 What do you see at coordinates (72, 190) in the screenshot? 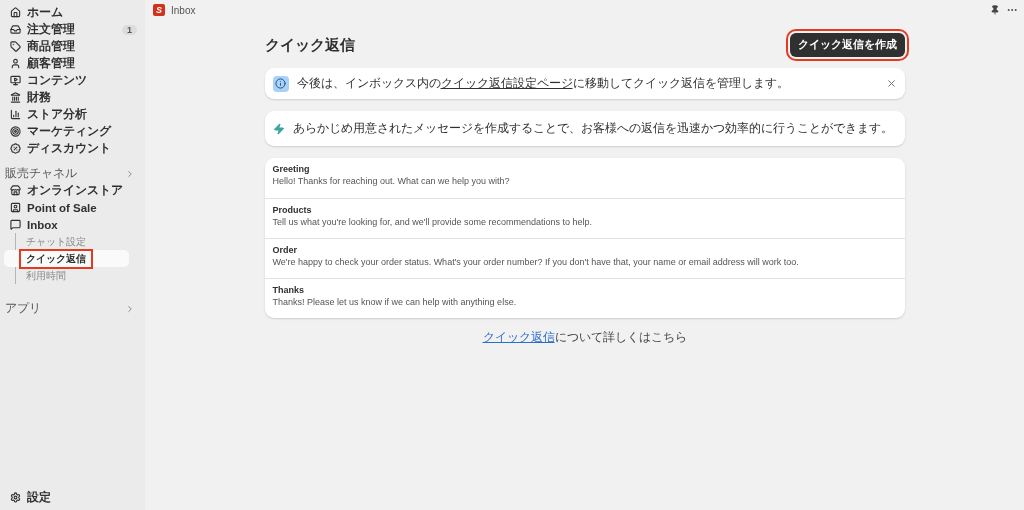
I see `sidebar-item: オンラインストア` at bounding box center [72, 190].